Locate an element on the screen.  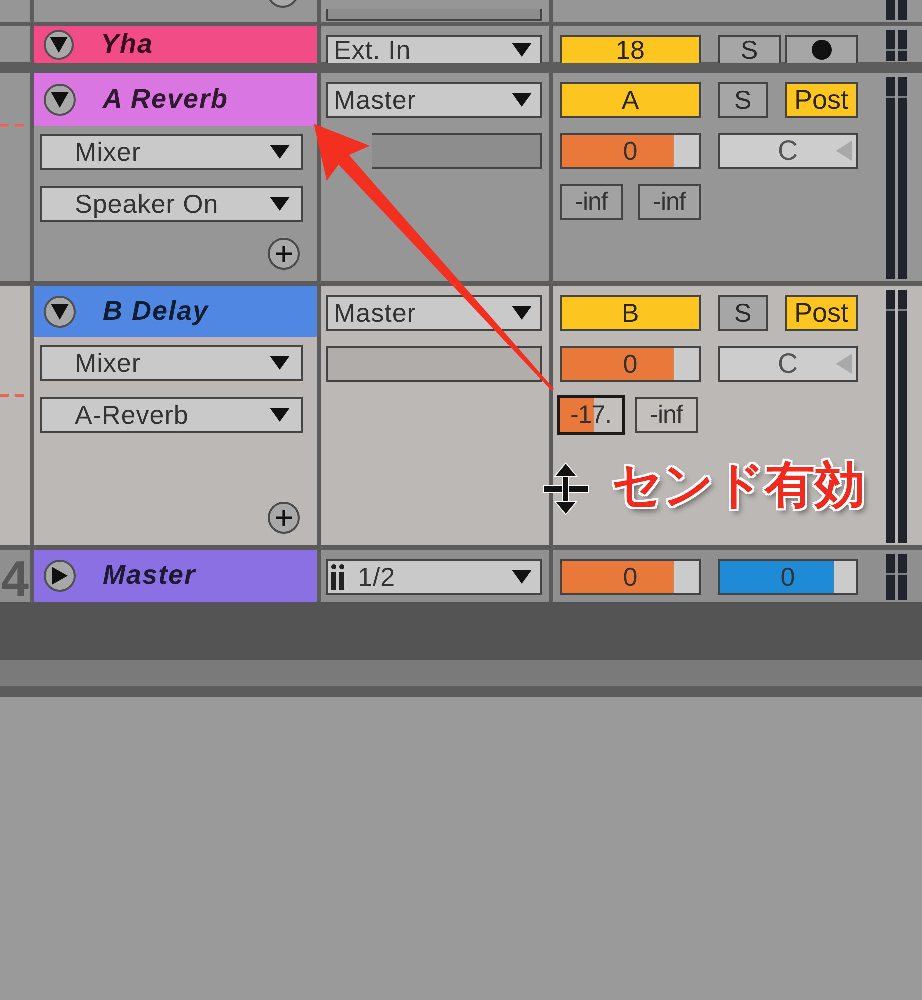
arm-button is located at coordinates (821, 49).